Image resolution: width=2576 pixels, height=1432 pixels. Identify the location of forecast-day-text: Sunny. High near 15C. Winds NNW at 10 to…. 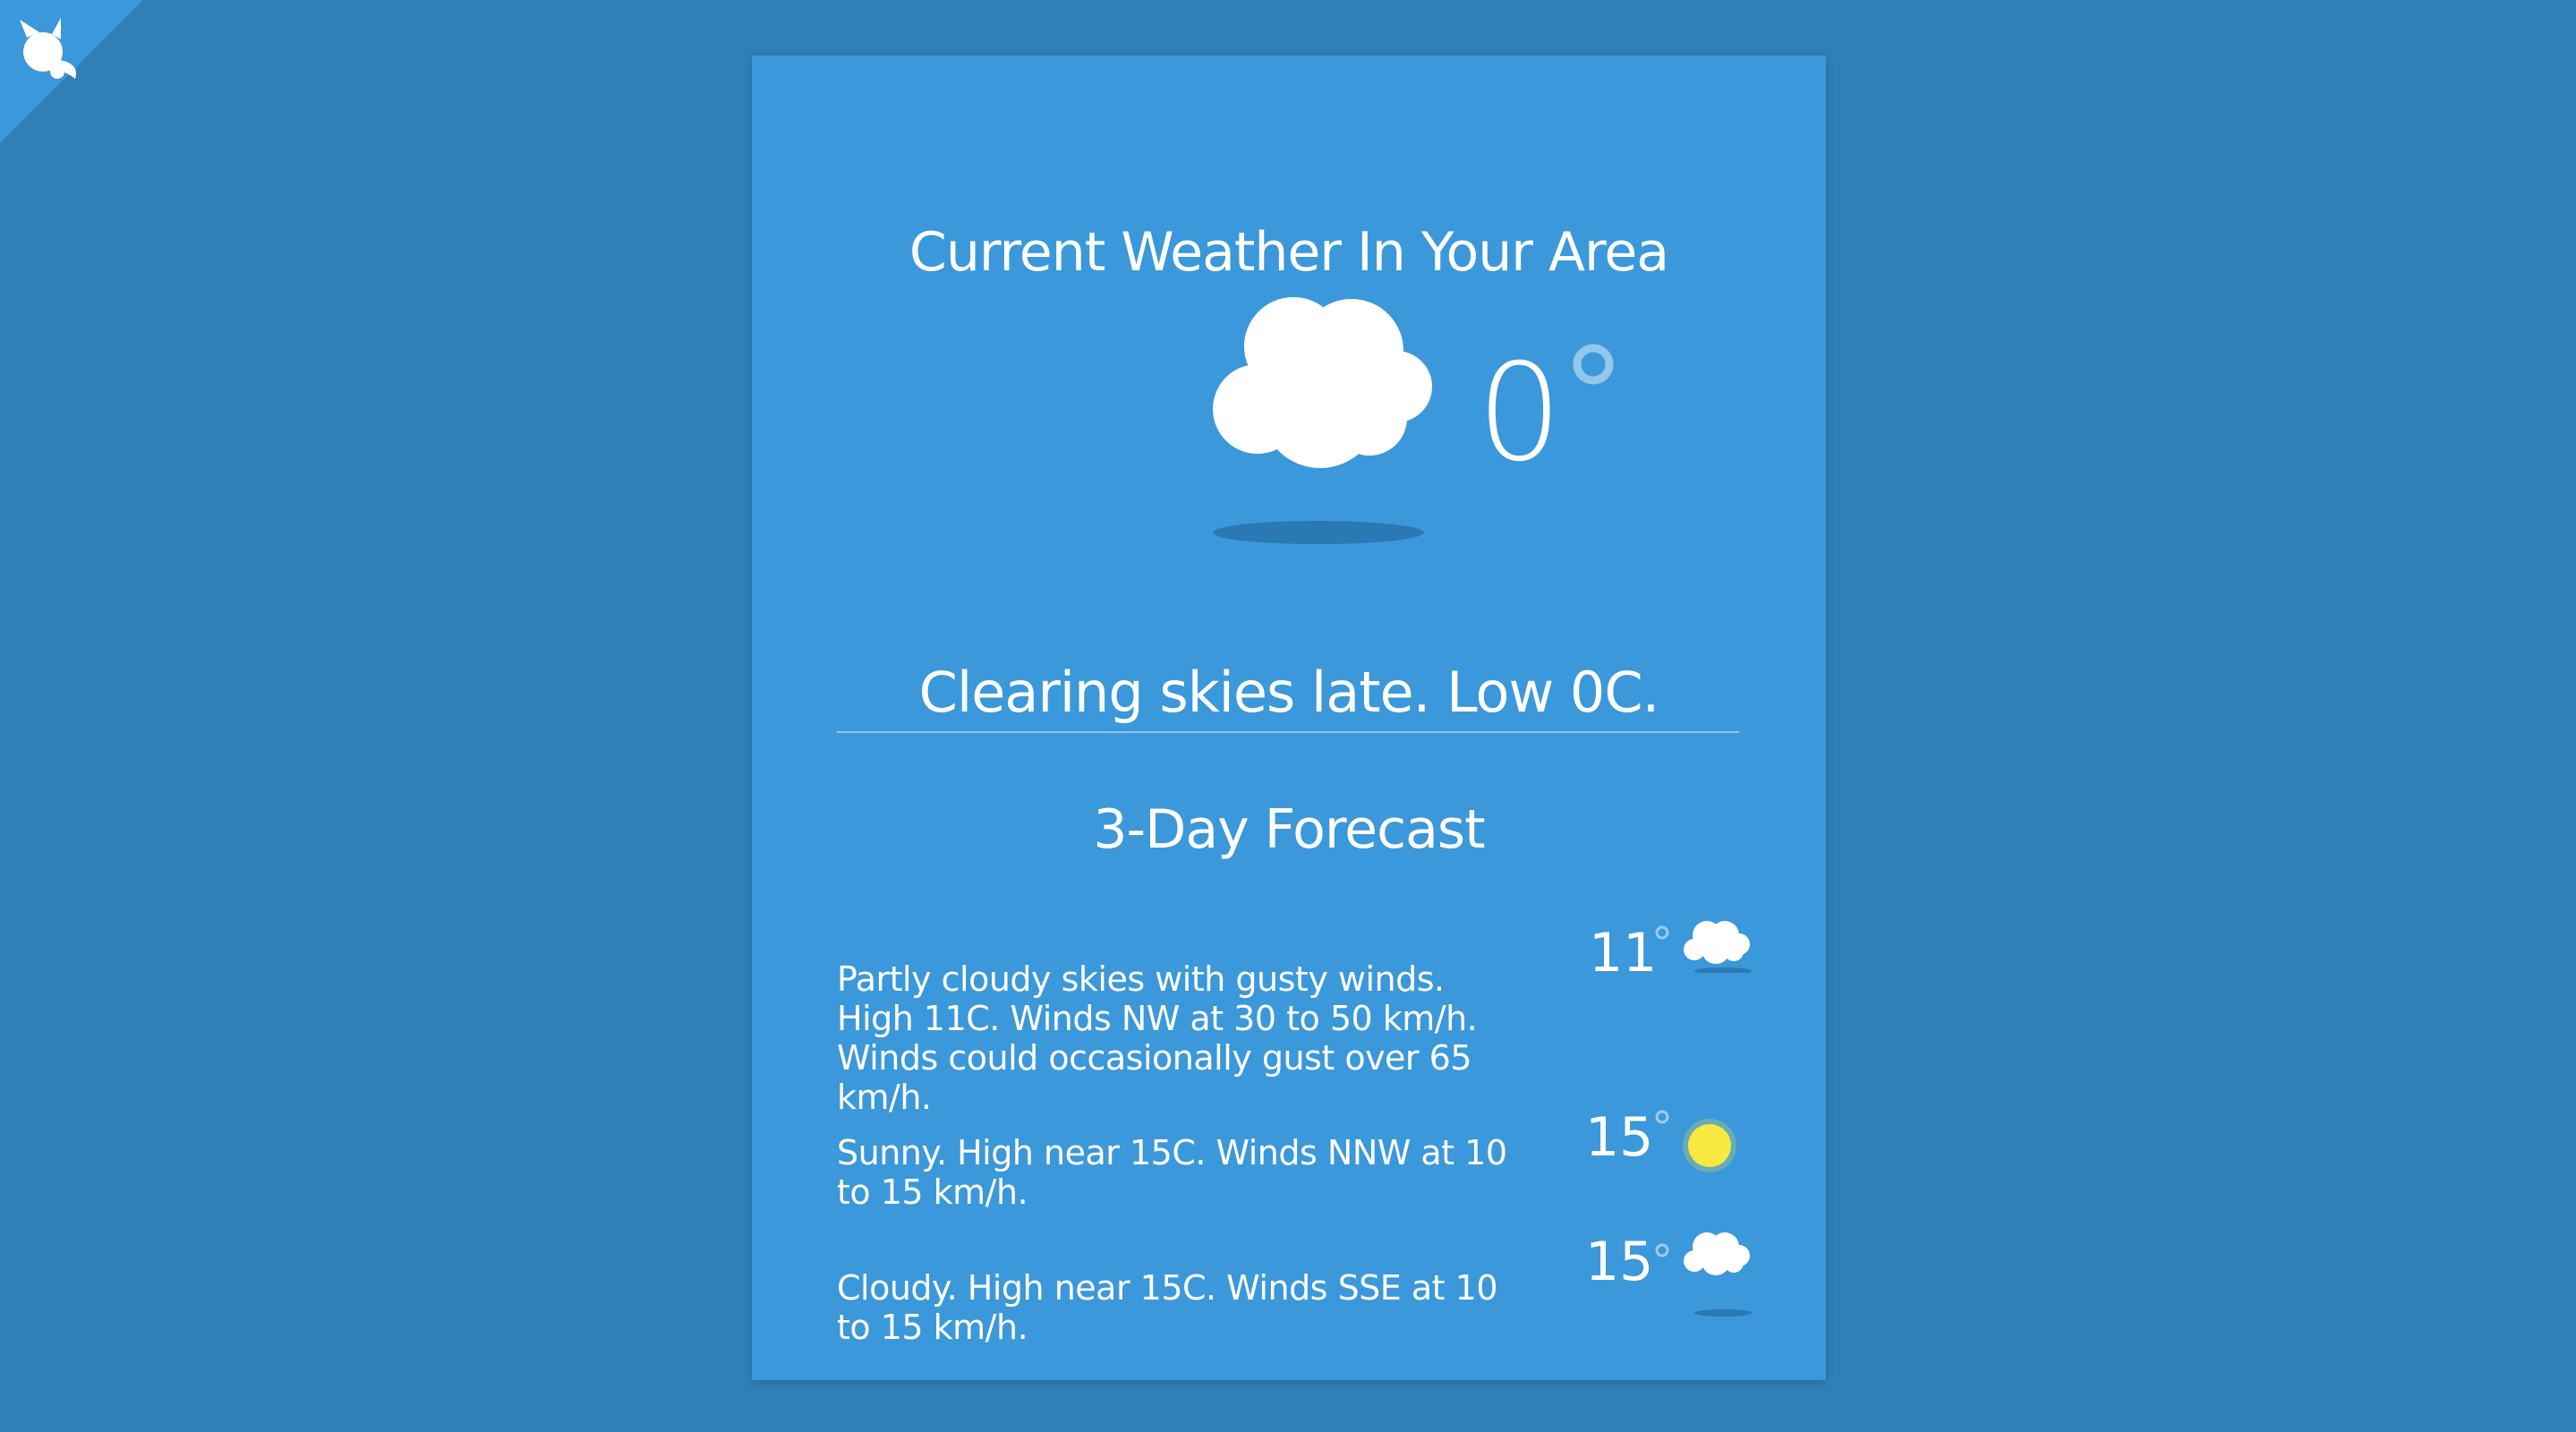
(1172, 1172).